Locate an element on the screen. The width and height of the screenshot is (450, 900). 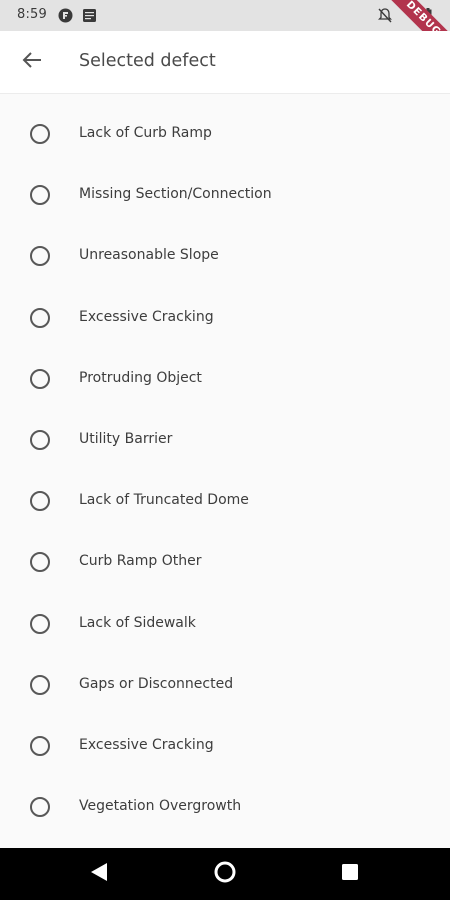
defect-option: Missing Section/Connection is located at coordinates (225, 194).